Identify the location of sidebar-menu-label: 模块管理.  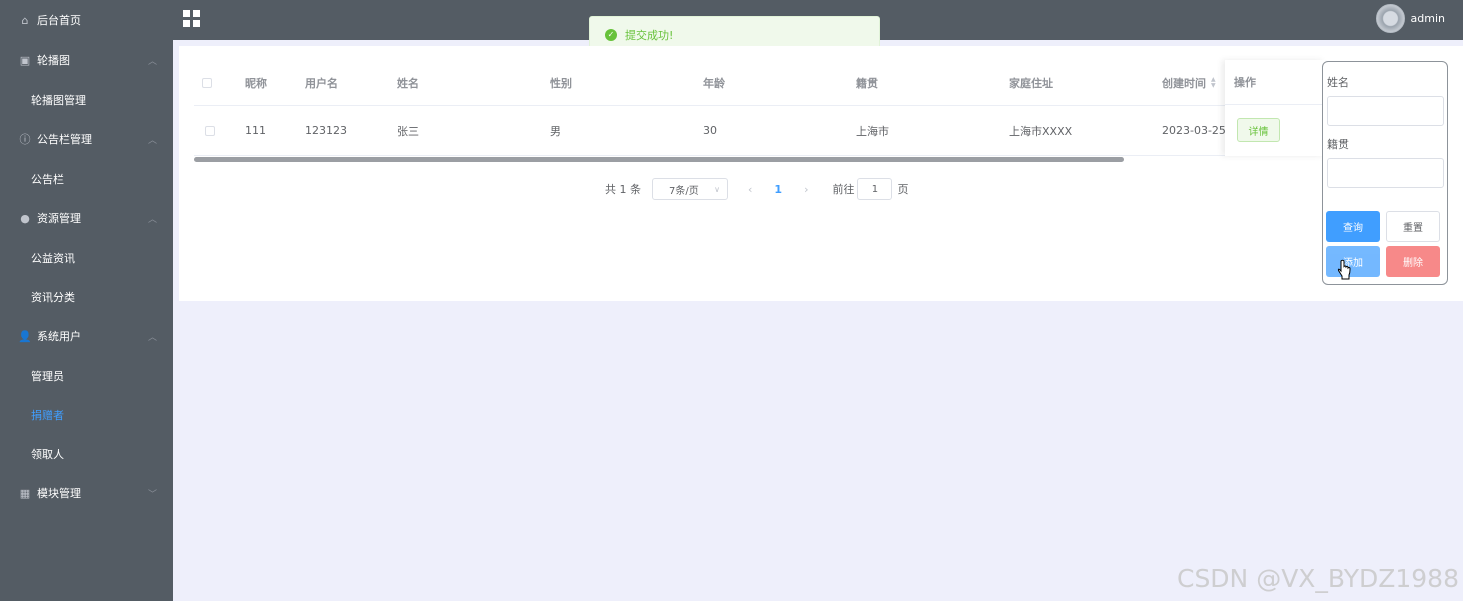
(59, 493).